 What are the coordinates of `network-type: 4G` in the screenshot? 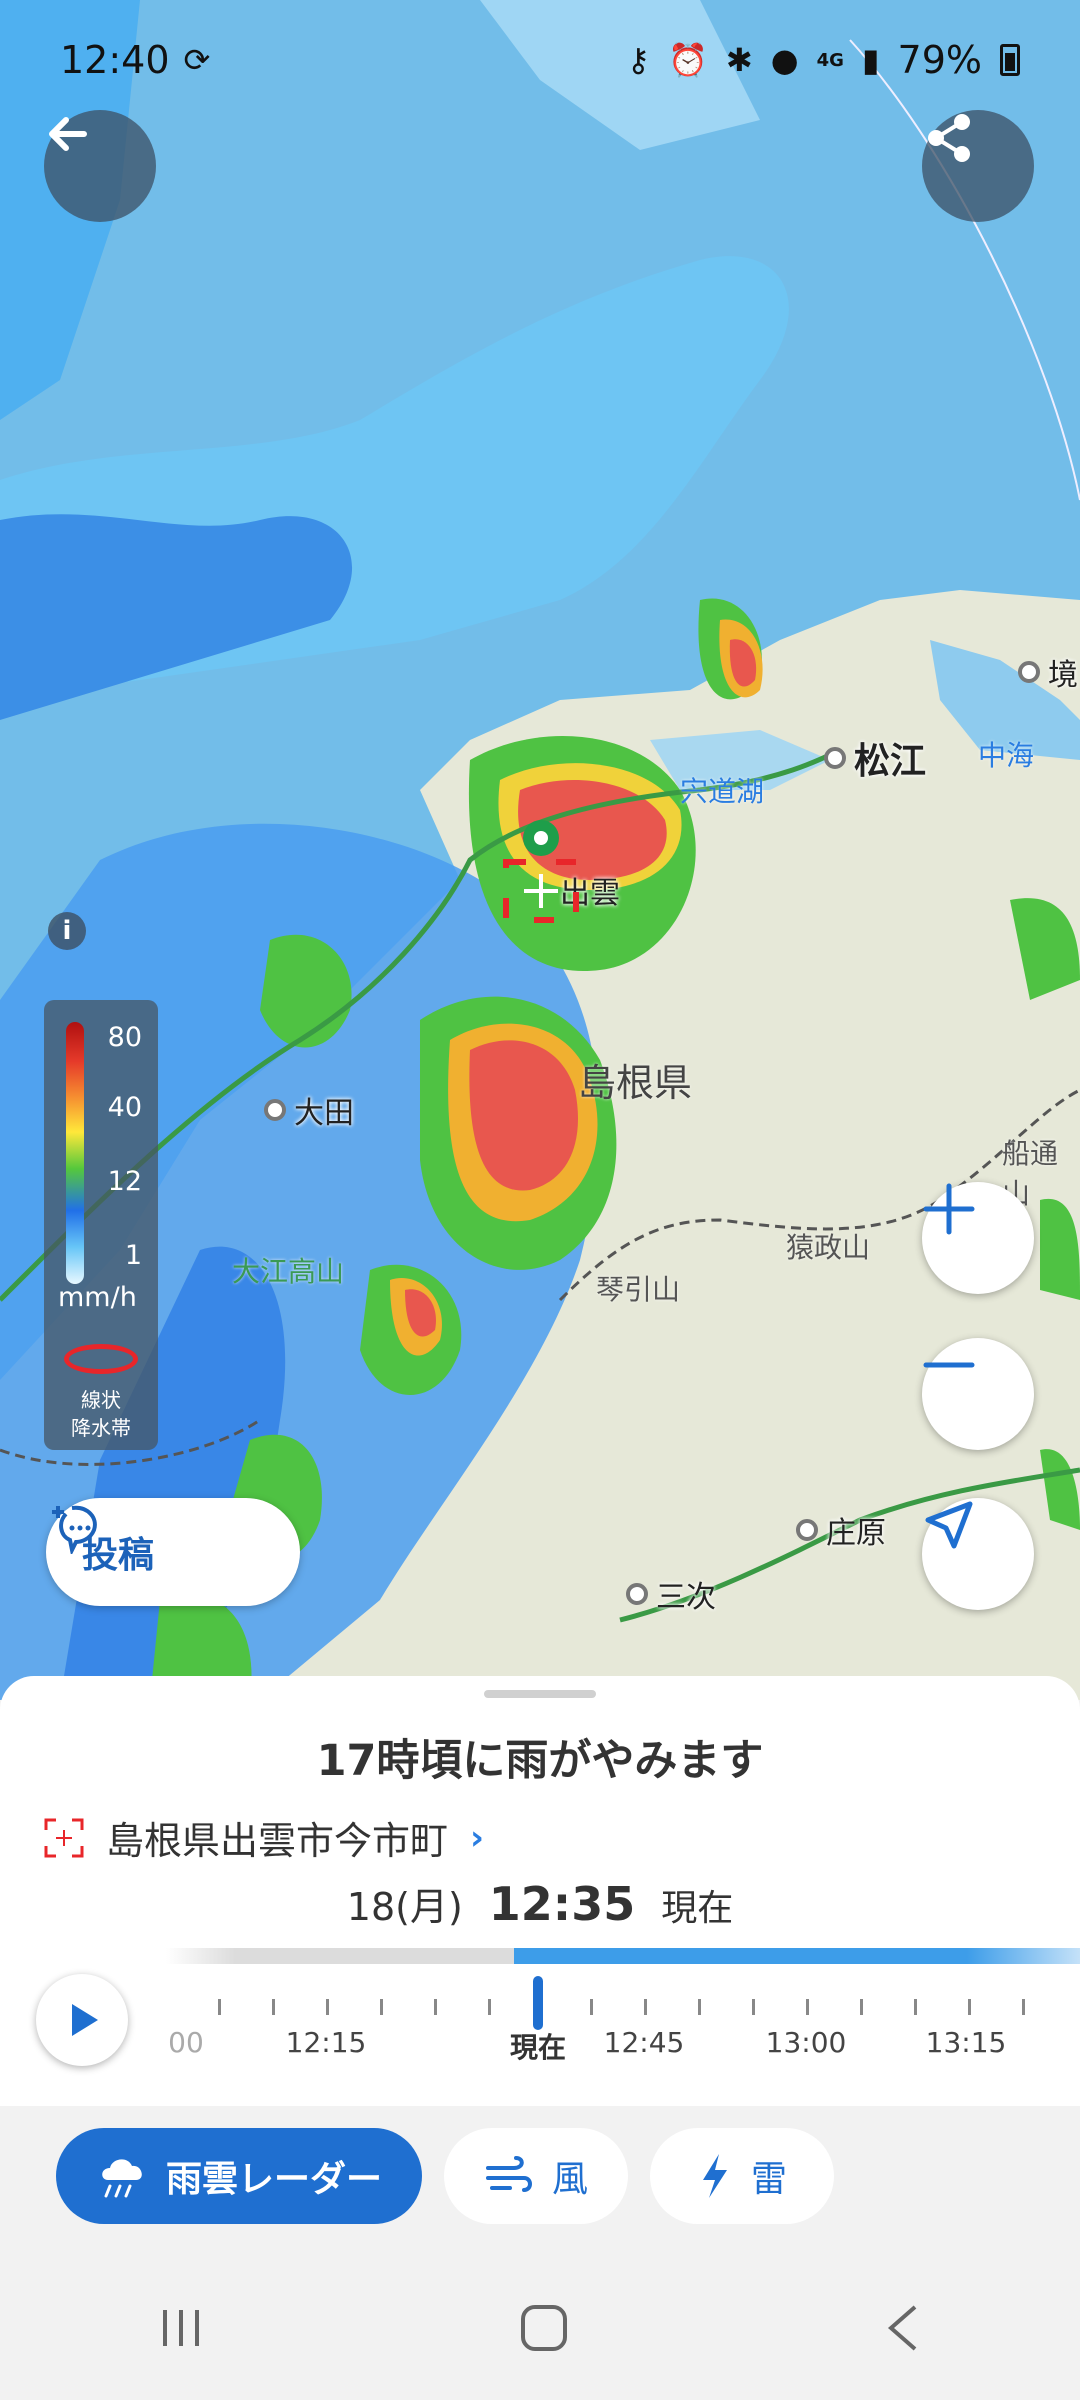 It's located at (830, 60).